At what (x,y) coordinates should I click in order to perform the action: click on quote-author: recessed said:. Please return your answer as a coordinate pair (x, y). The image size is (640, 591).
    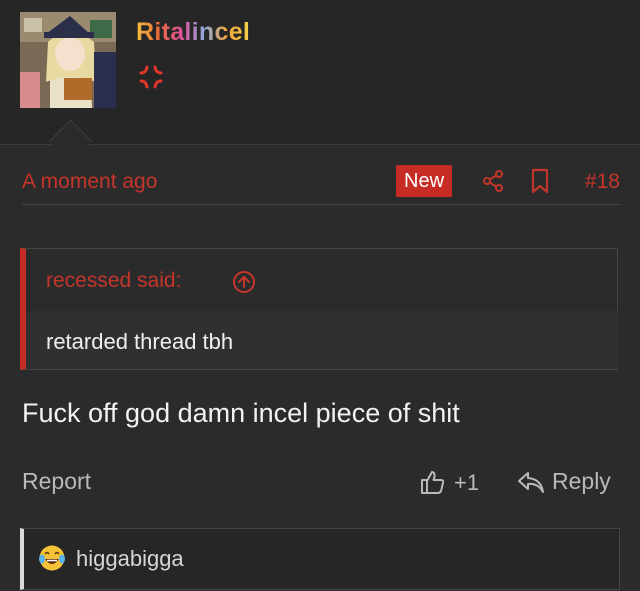
    Looking at the image, I should click on (113, 281).